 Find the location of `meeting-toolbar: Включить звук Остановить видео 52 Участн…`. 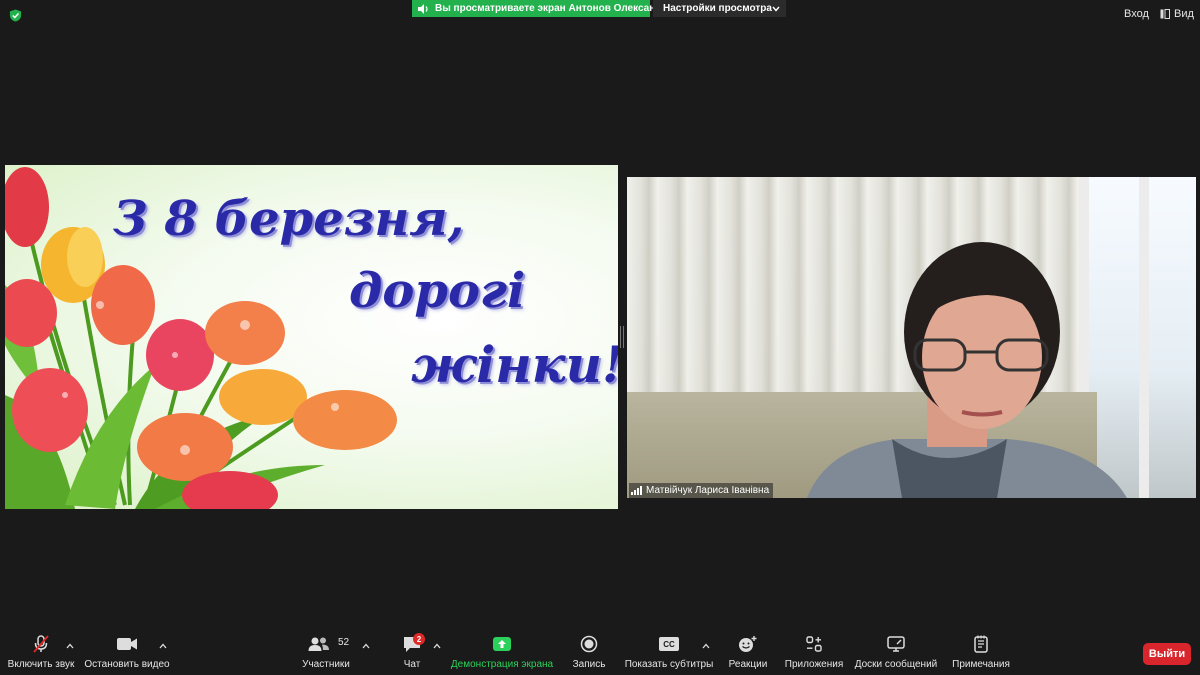

meeting-toolbar: Включить звук Остановить видео 52 Участн… is located at coordinates (600, 653).